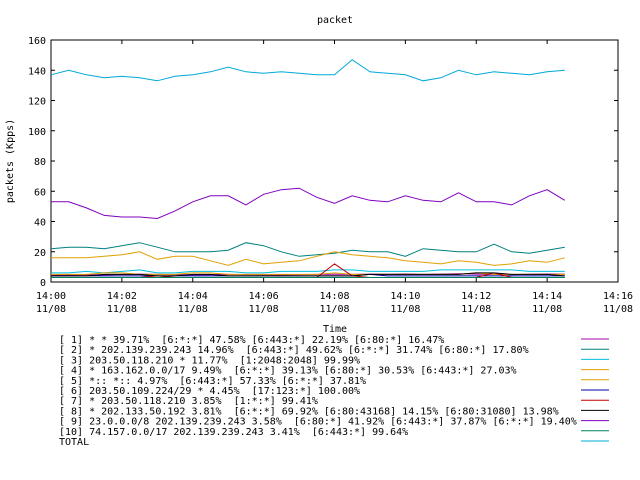  I want to click on y-tick-label: 80, so click(40, 162).